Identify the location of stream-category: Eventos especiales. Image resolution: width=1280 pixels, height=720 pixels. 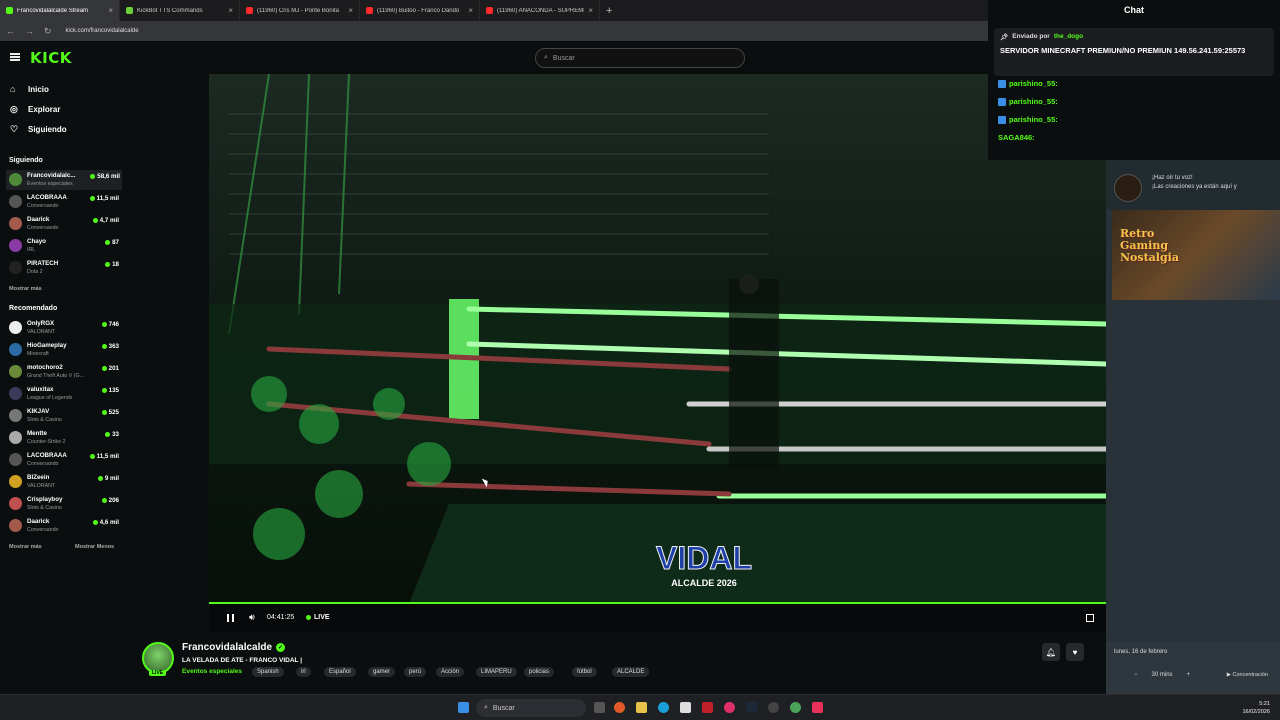
(212, 671).